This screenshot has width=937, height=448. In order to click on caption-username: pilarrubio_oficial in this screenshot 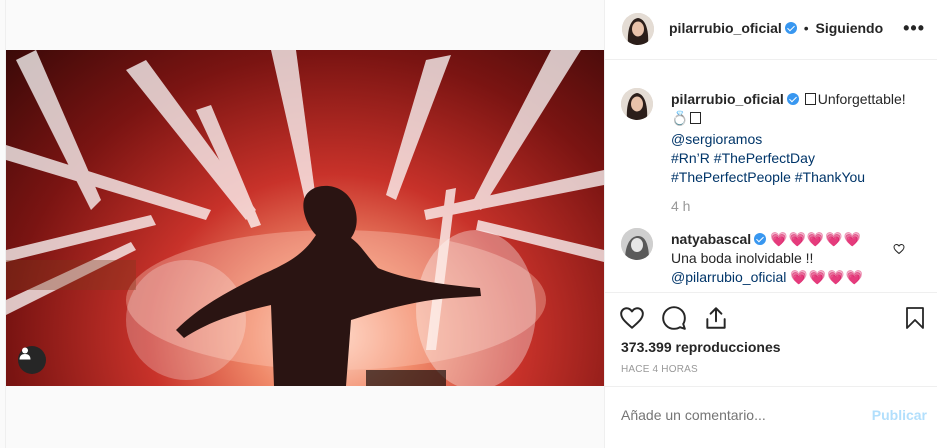, I will do `click(727, 99)`.